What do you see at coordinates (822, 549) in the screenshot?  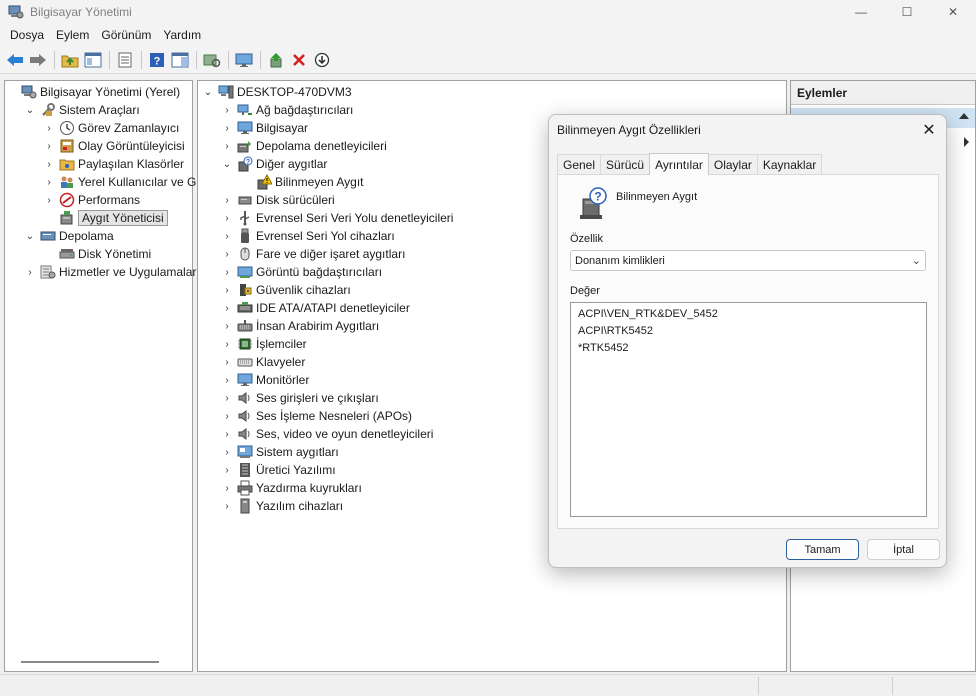 I see `ok-button: Tamam` at bounding box center [822, 549].